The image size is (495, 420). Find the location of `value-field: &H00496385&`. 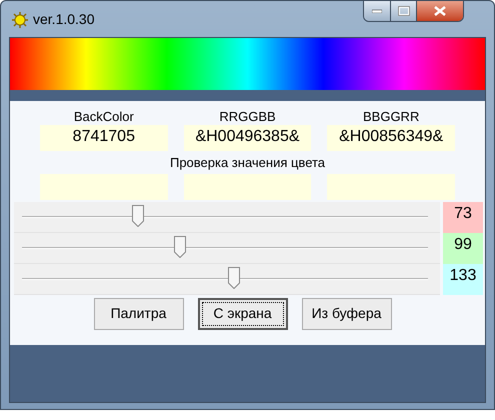

value-field: &H00496385& is located at coordinates (248, 138).